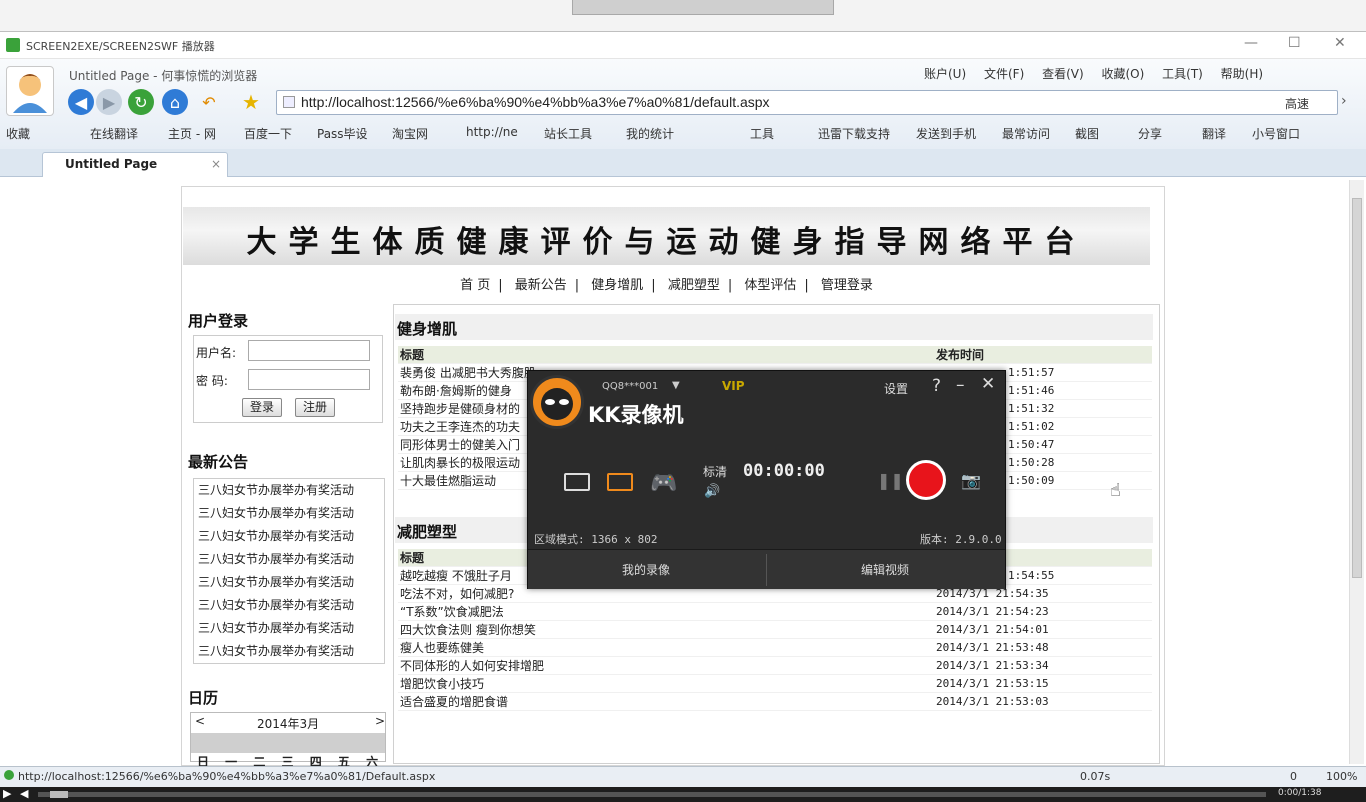 The image size is (1366, 802). I want to click on forward-icon: ▶, so click(109, 102).